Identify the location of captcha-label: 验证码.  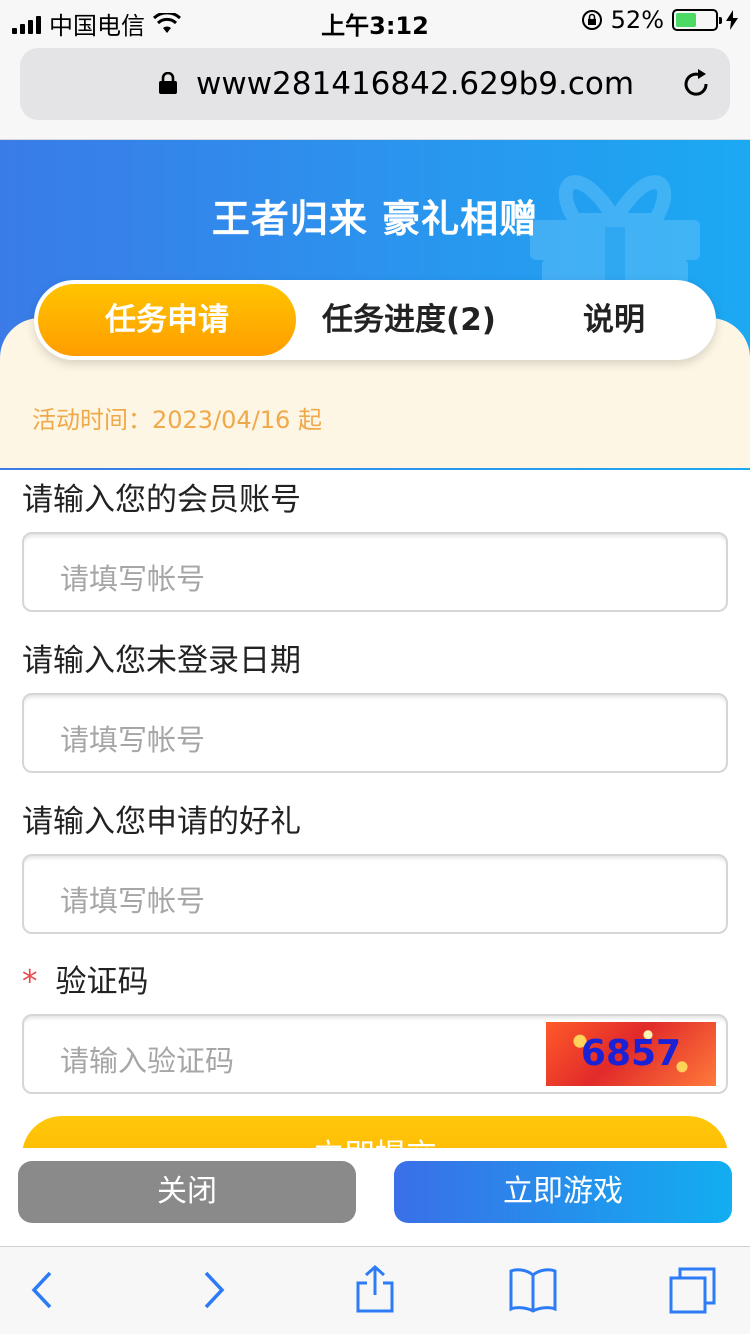
(102, 982).